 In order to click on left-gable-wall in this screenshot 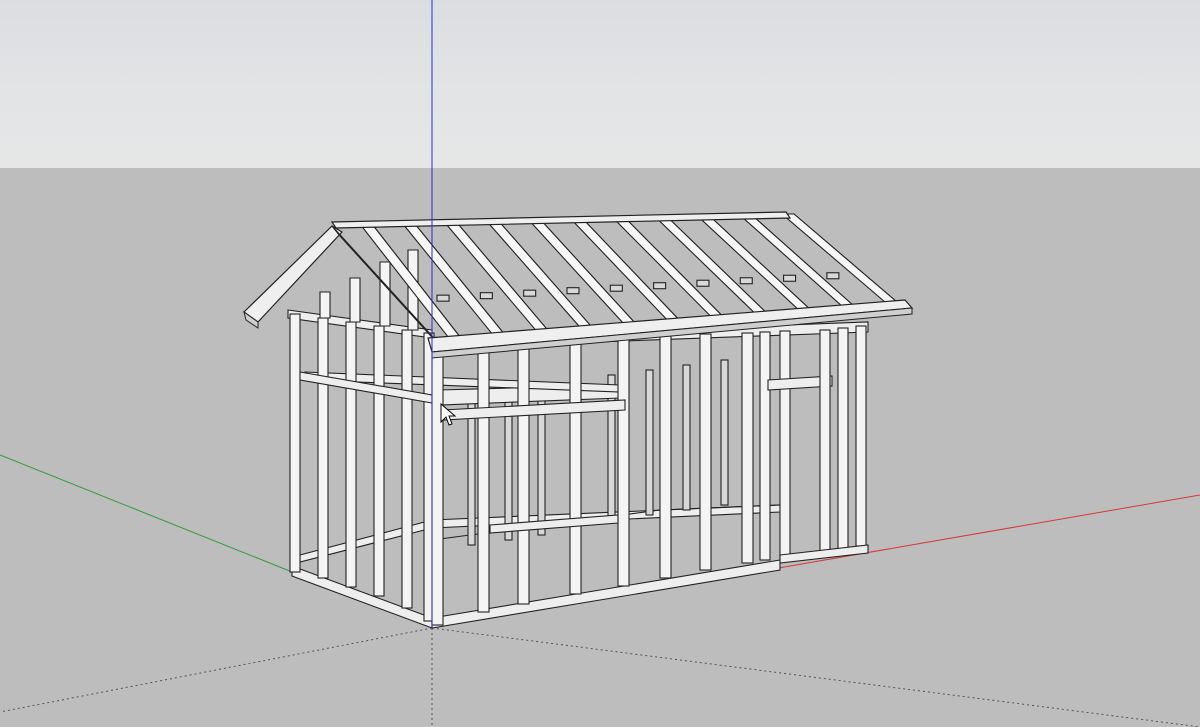, I will do `click(361, 435)`.